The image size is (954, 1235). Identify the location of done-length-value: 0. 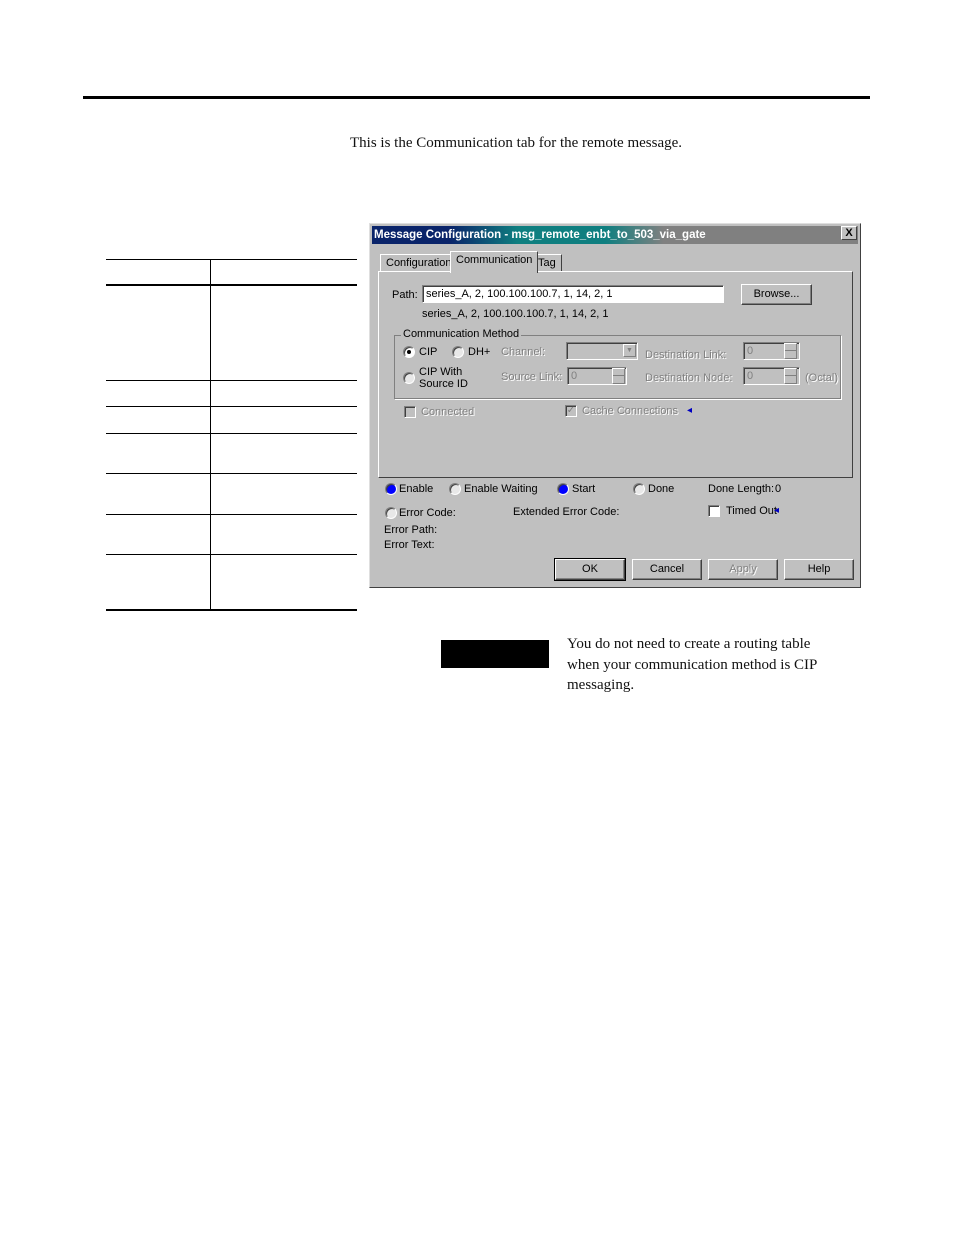
(778, 489).